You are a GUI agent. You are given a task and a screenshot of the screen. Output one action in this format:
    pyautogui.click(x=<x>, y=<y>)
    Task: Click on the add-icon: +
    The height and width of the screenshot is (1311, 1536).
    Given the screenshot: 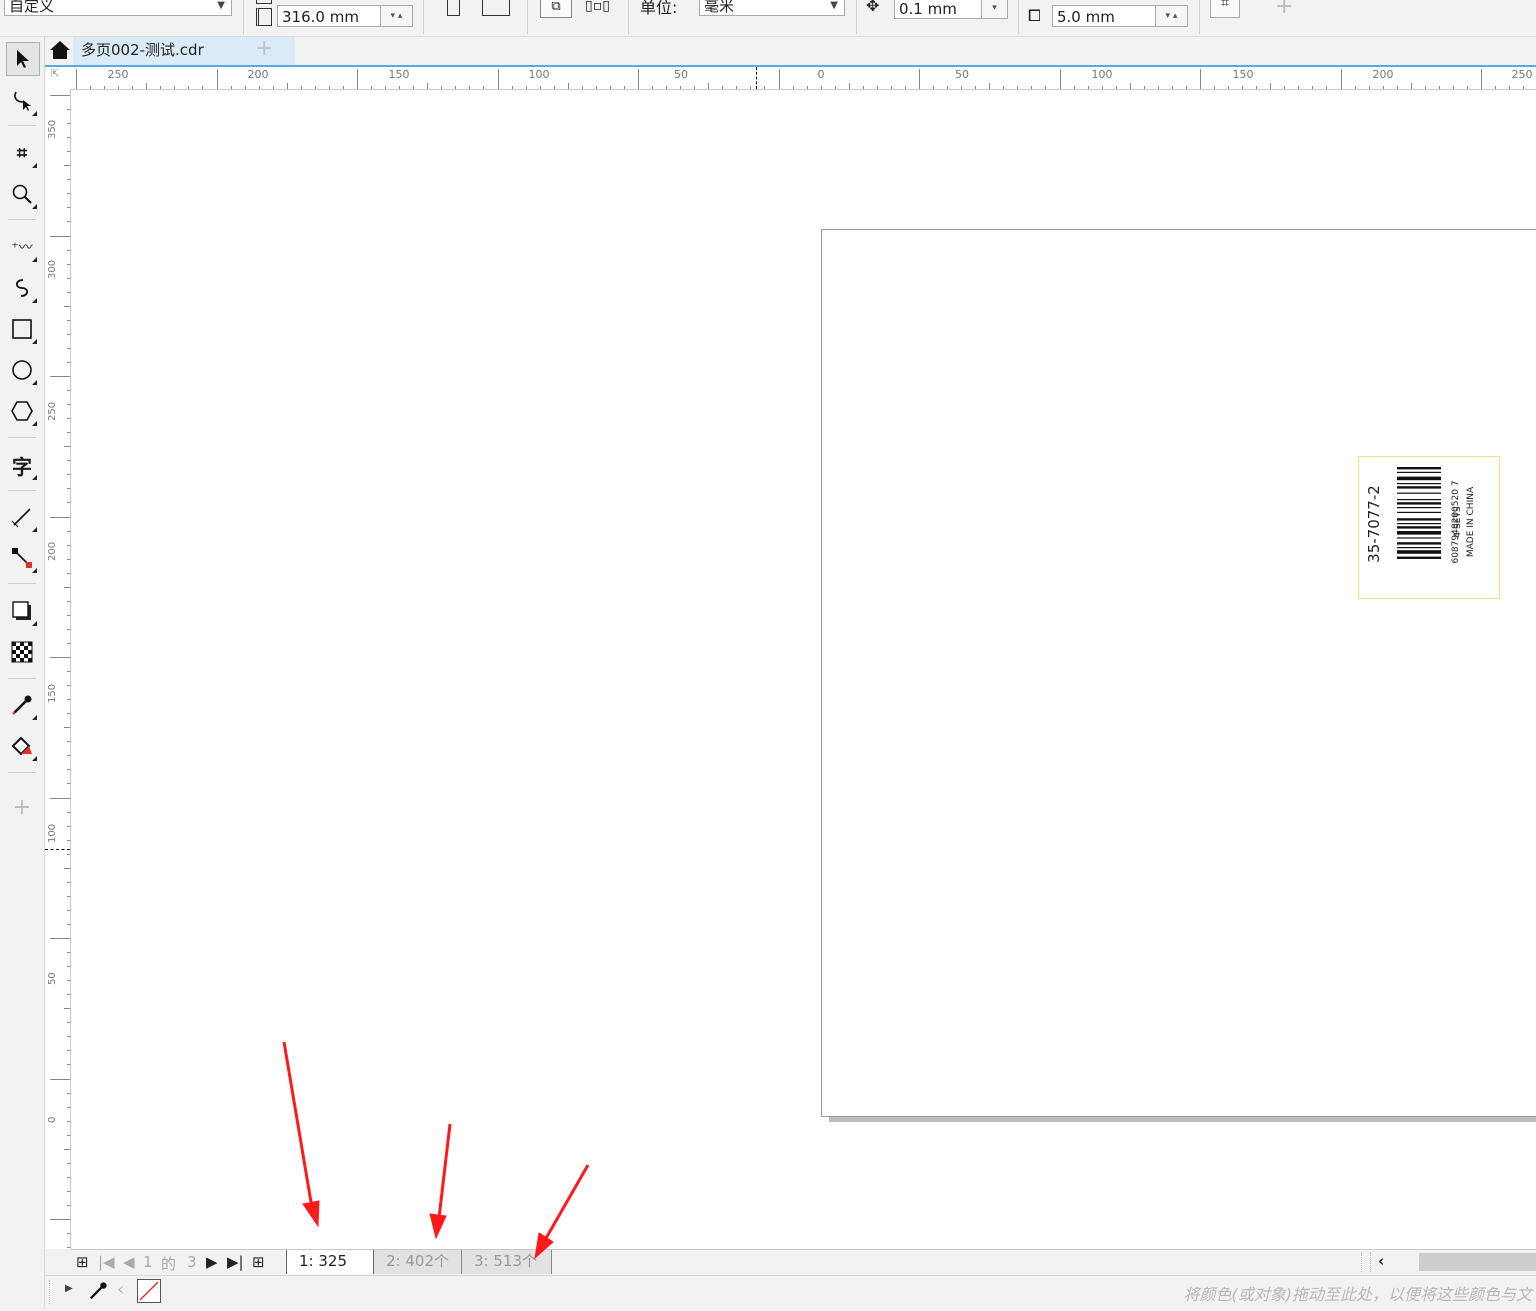 What is the action you would take?
    pyautogui.click(x=1284, y=9)
    